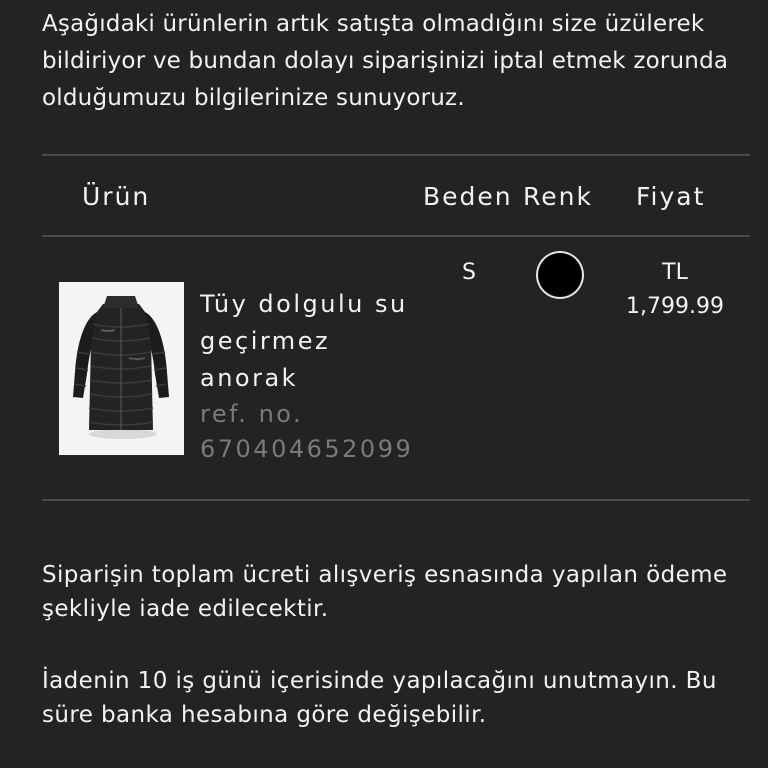 The width and height of the screenshot is (768, 768). Describe the element at coordinates (396, 500) in the screenshot. I see `table-bottom-divider` at that location.